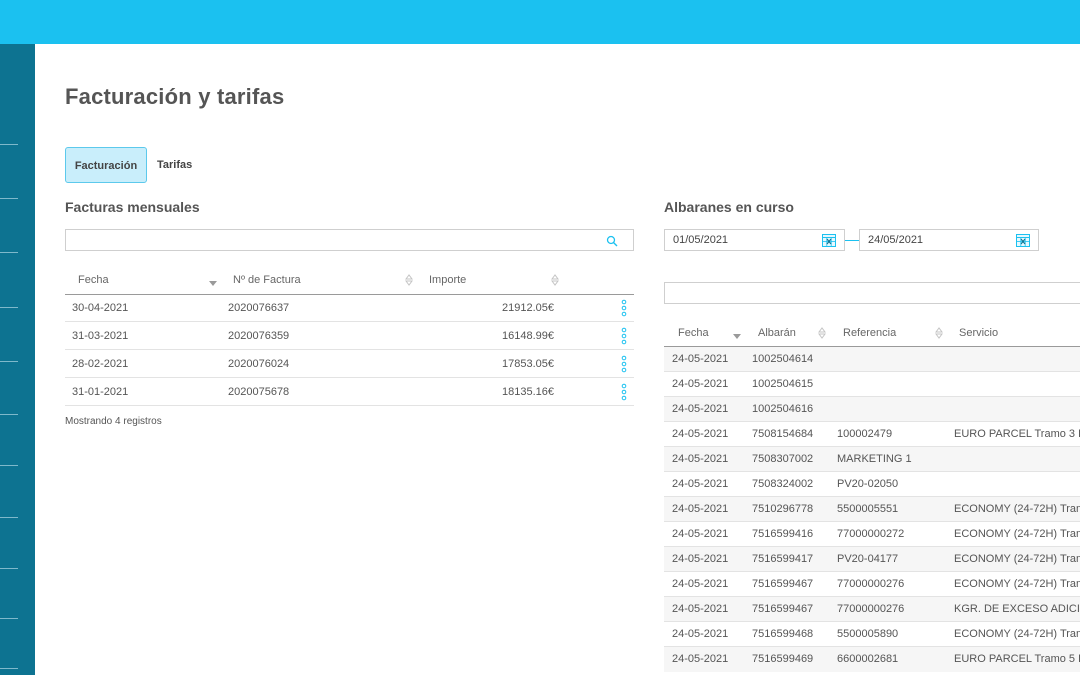 The width and height of the screenshot is (1080, 675). I want to click on col-header-albaran: Albarán, so click(777, 333).